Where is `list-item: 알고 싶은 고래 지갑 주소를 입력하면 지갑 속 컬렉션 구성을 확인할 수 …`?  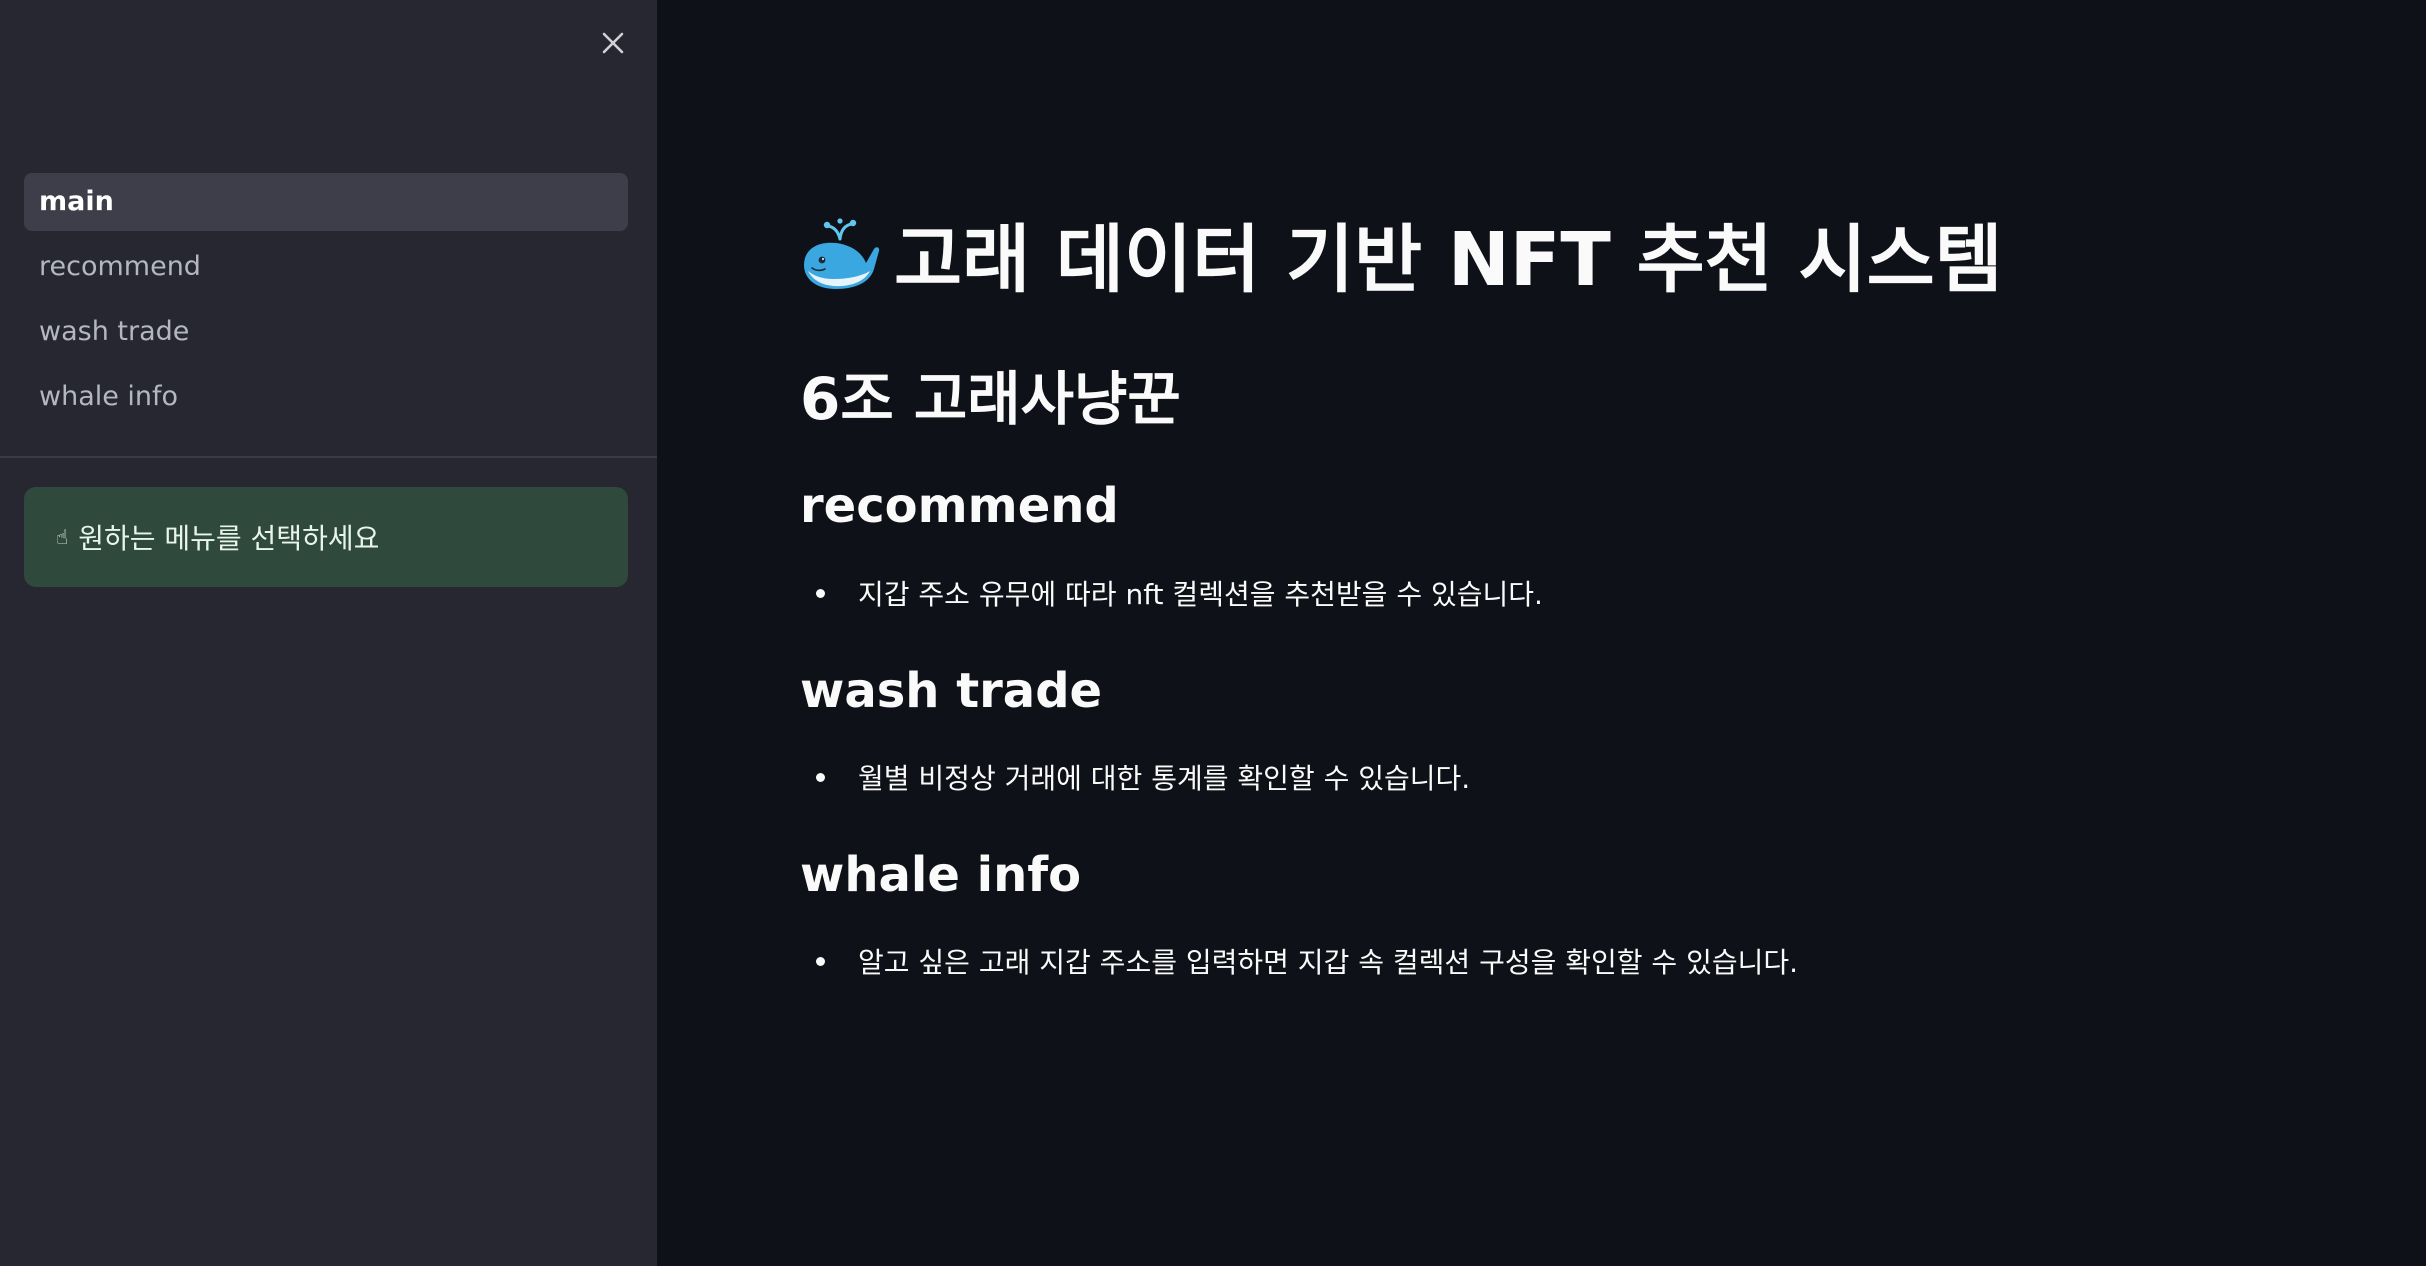 list-item: 알고 싶은 고래 지갑 주소를 입력하면 지갑 속 컬렉션 구성을 확인할 수 … is located at coordinates (1299, 961).